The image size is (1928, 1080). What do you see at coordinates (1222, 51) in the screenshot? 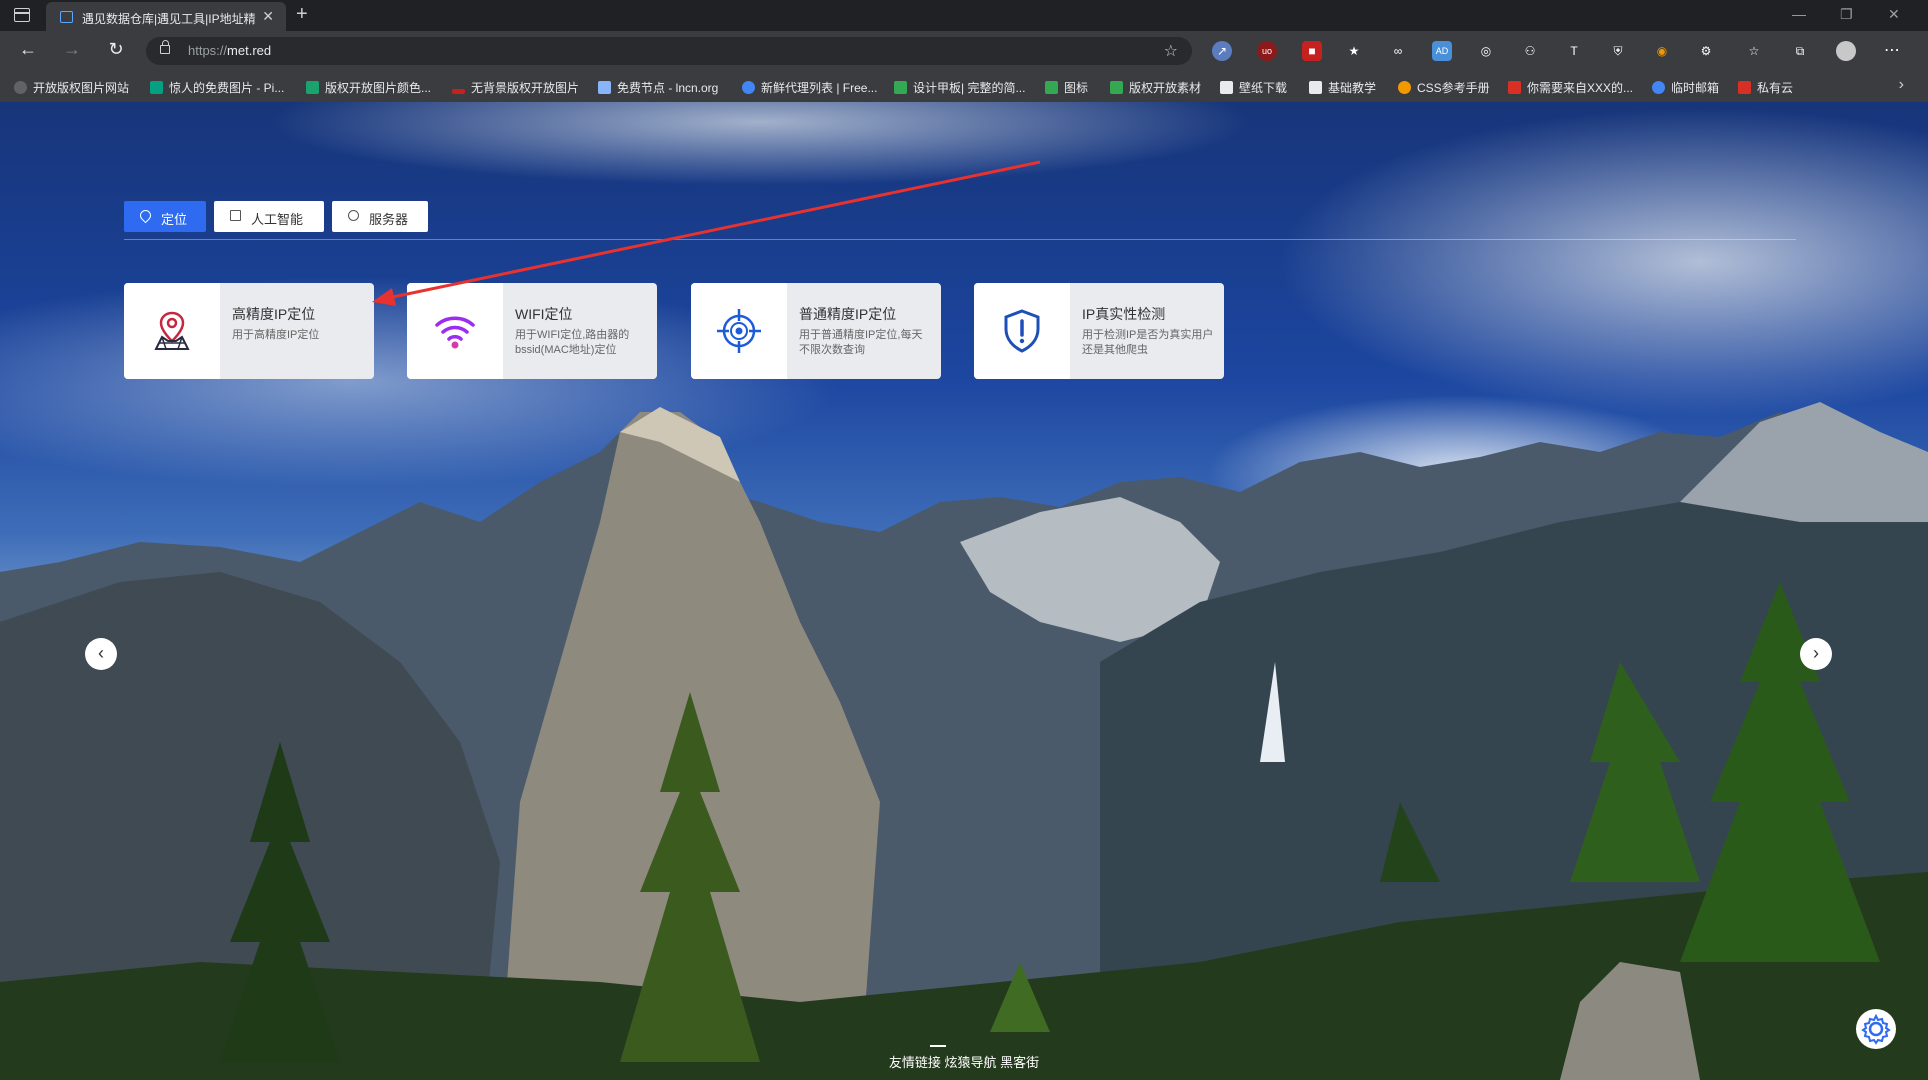
I see `extension-icon: ↗` at bounding box center [1222, 51].